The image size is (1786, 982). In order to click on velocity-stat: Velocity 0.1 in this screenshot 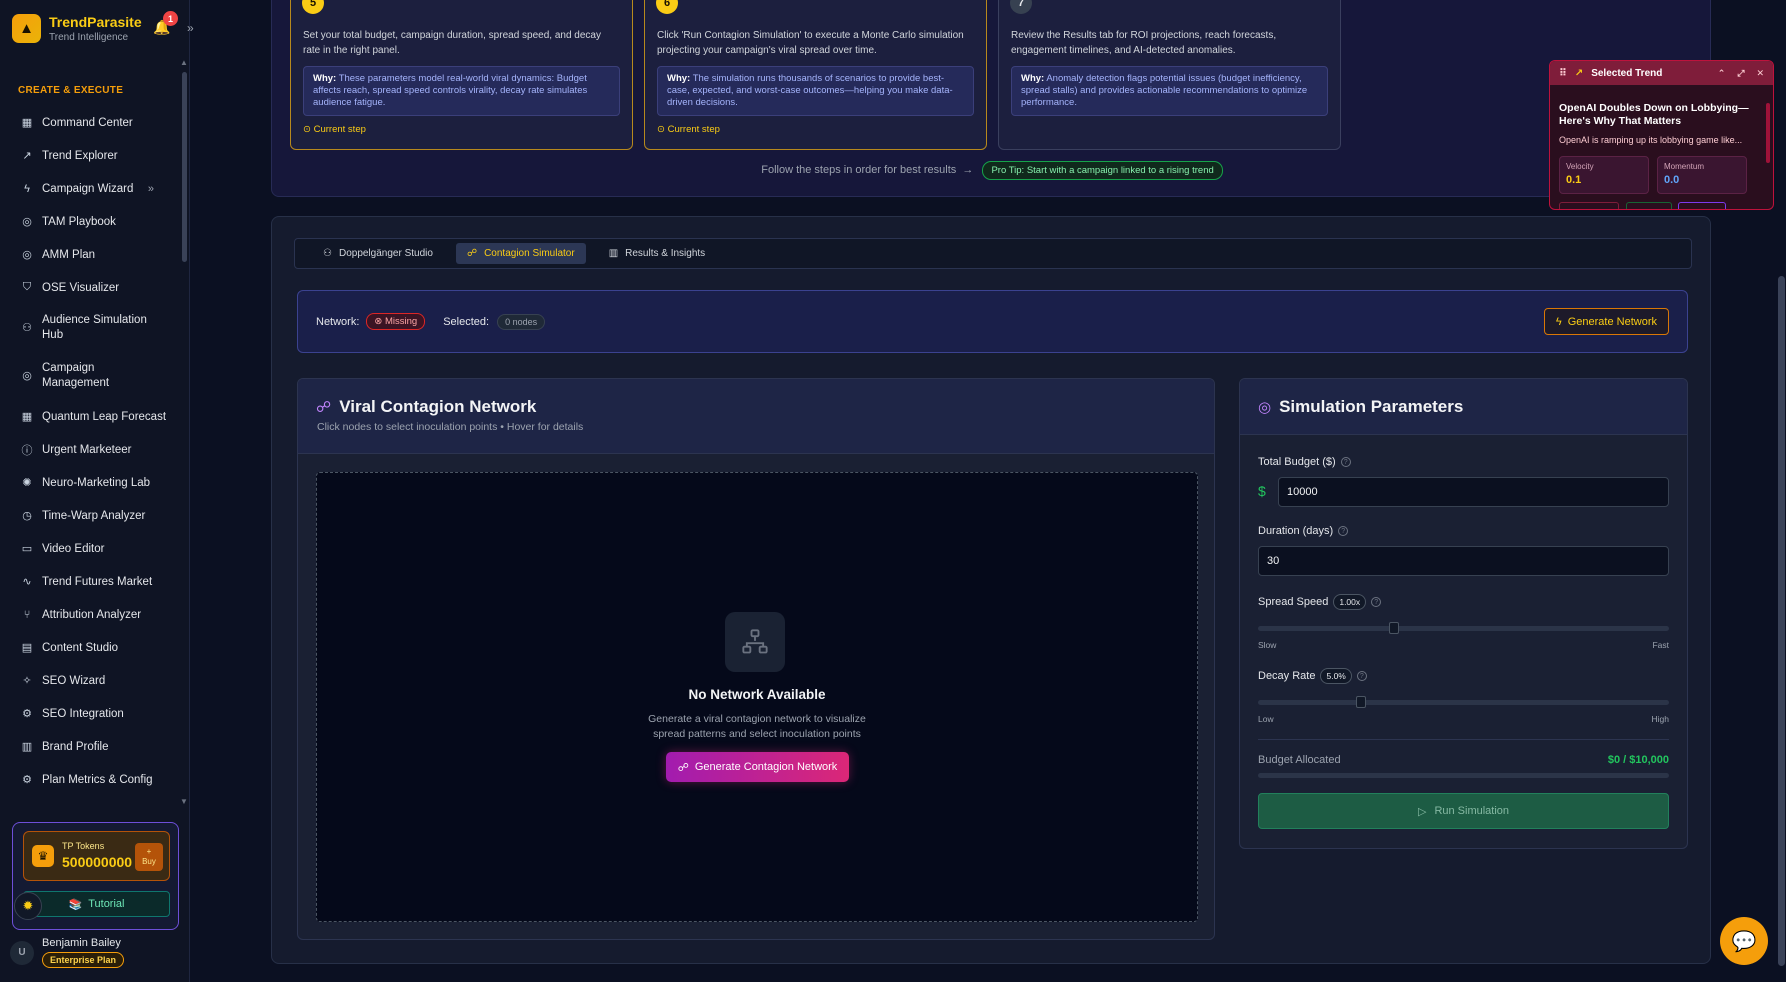, I will do `click(1604, 175)`.